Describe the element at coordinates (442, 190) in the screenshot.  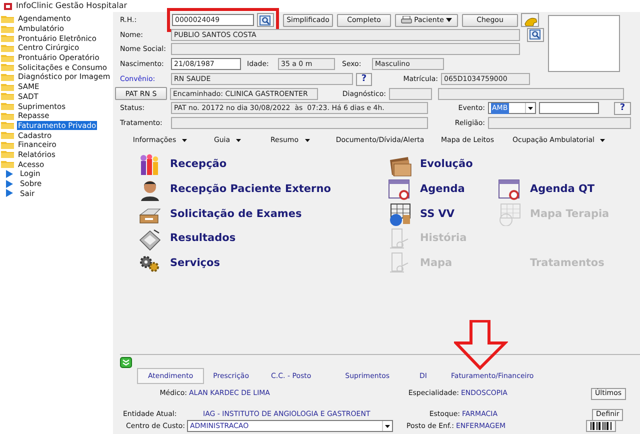
I see `module-link: Agenda` at that location.